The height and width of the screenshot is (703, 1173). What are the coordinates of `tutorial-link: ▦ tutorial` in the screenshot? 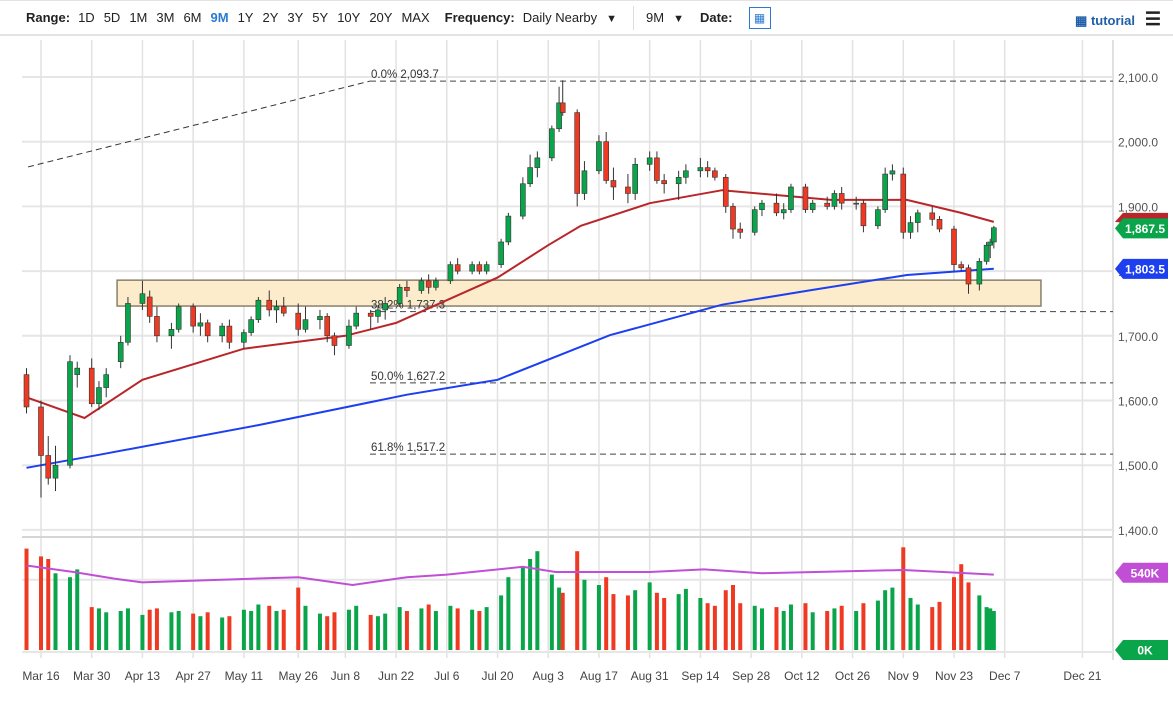 It's located at (1105, 21).